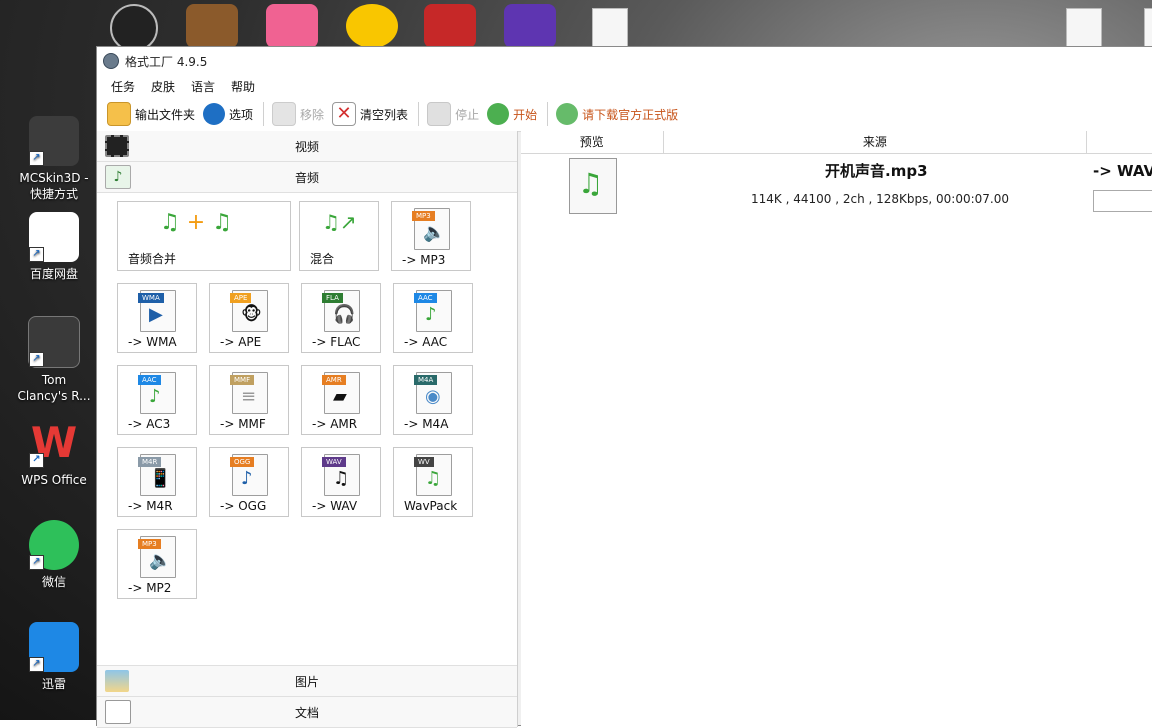 The image size is (1152, 728). Describe the element at coordinates (298, 114) in the screenshot. I see `remove-button: 移除` at that location.